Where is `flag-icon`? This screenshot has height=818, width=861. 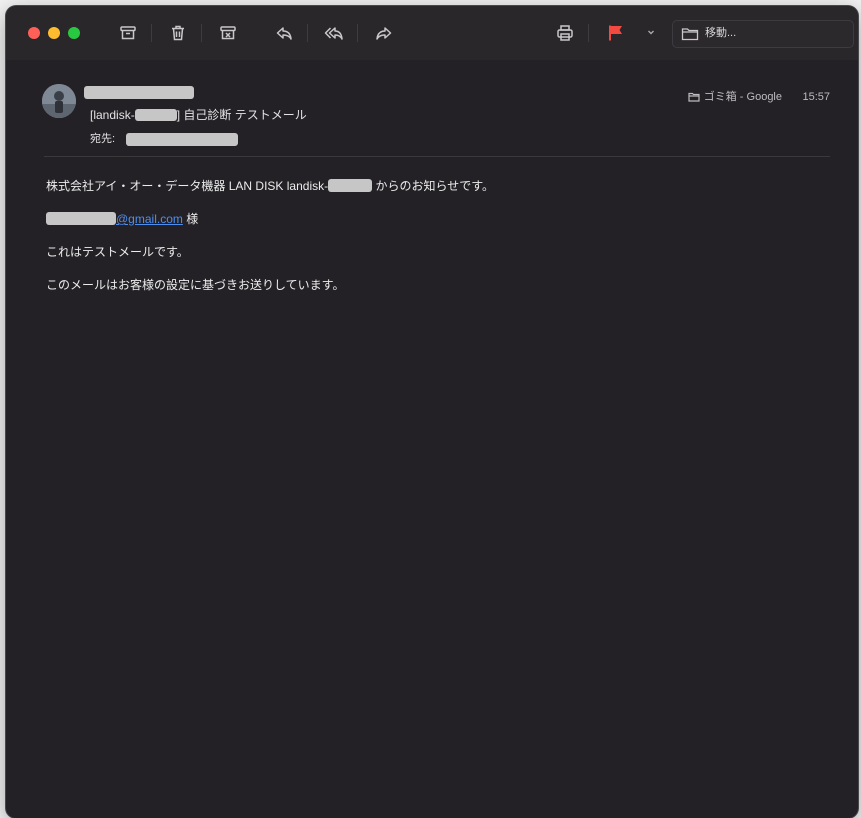 flag-icon is located at coordinates (615, 33).